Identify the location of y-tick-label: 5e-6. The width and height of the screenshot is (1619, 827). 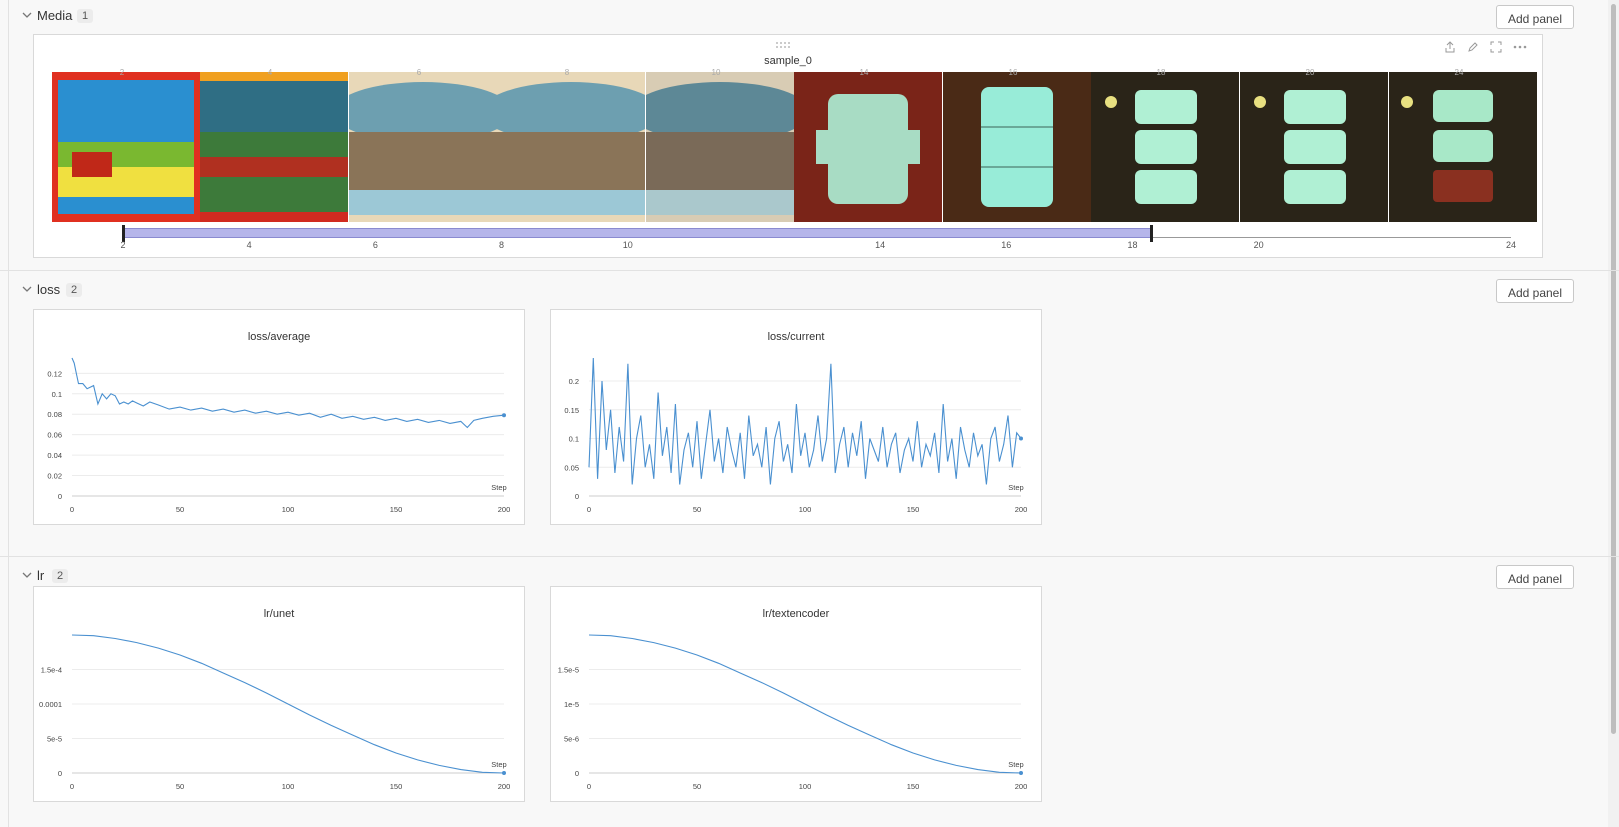
(571, 739).